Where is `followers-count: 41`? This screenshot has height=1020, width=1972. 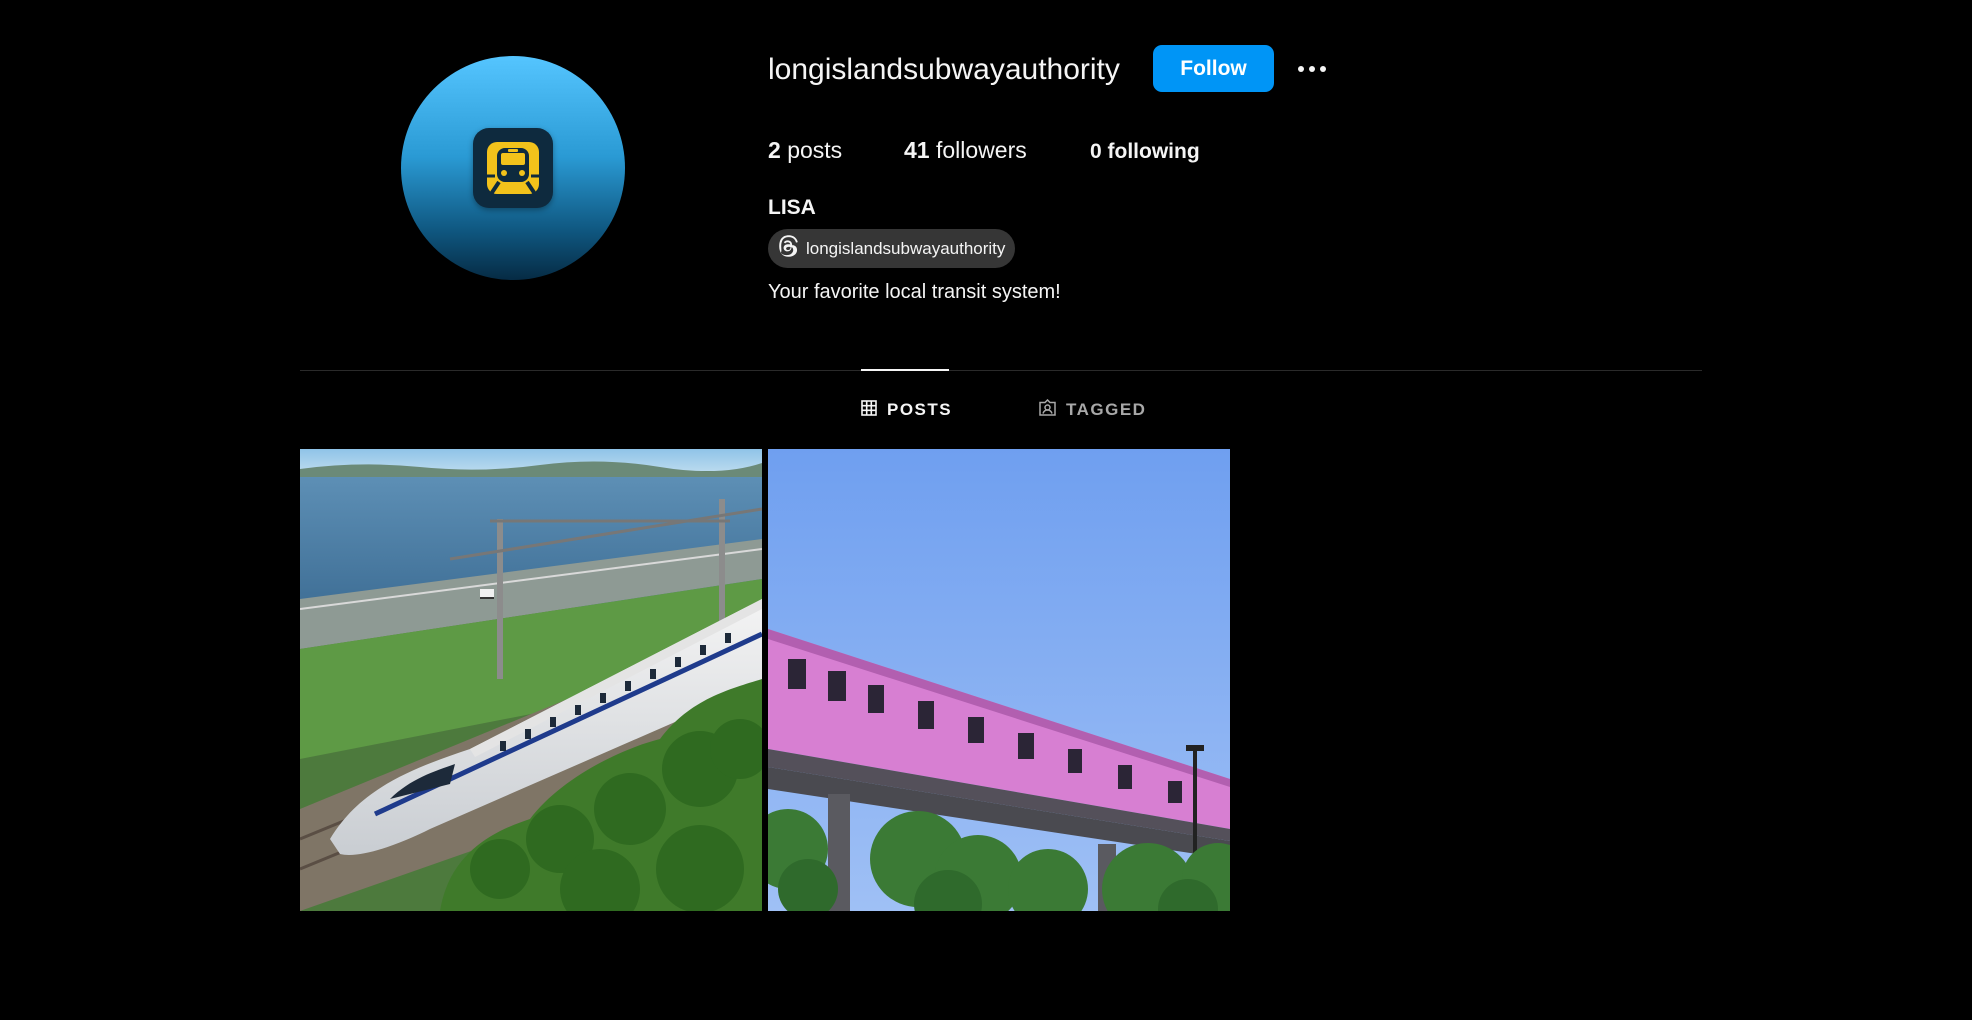 followers-count: 41 is located at coordinates (917, 150).